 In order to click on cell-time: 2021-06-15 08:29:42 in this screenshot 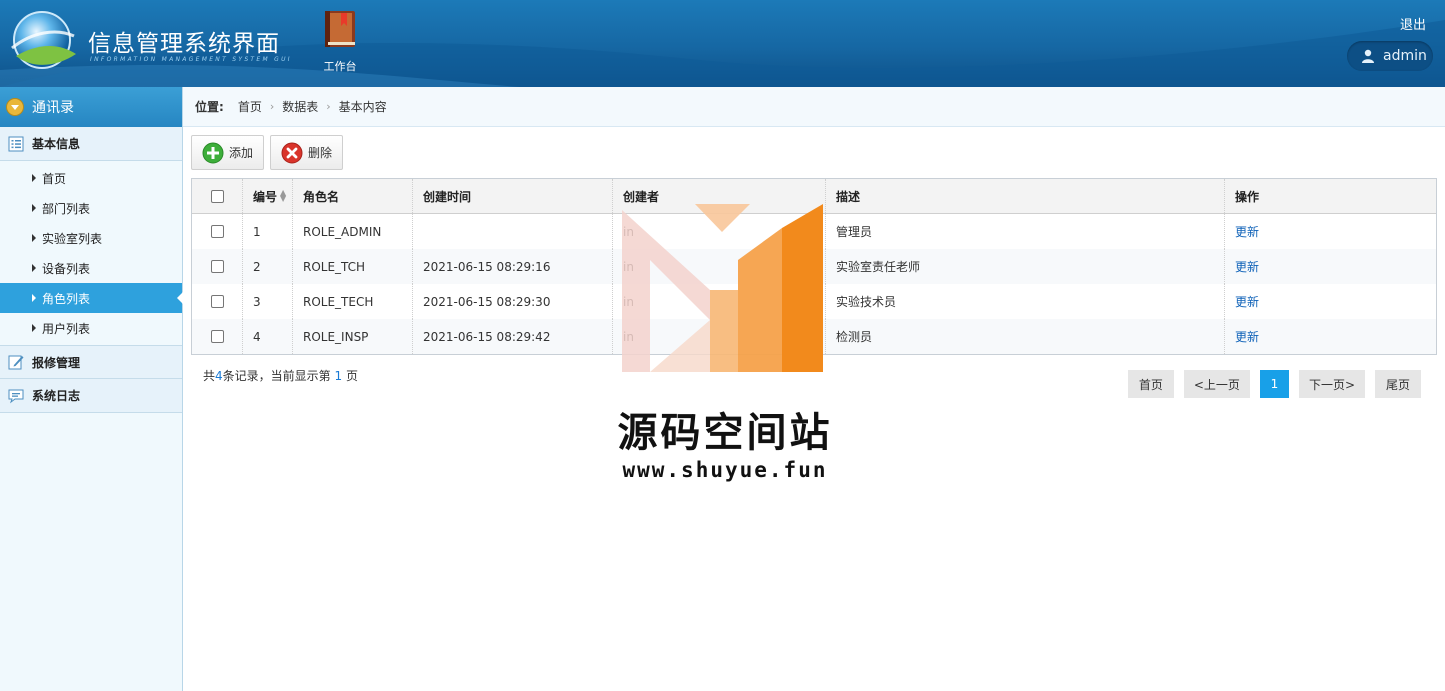, I will do `click(513, 336)`.